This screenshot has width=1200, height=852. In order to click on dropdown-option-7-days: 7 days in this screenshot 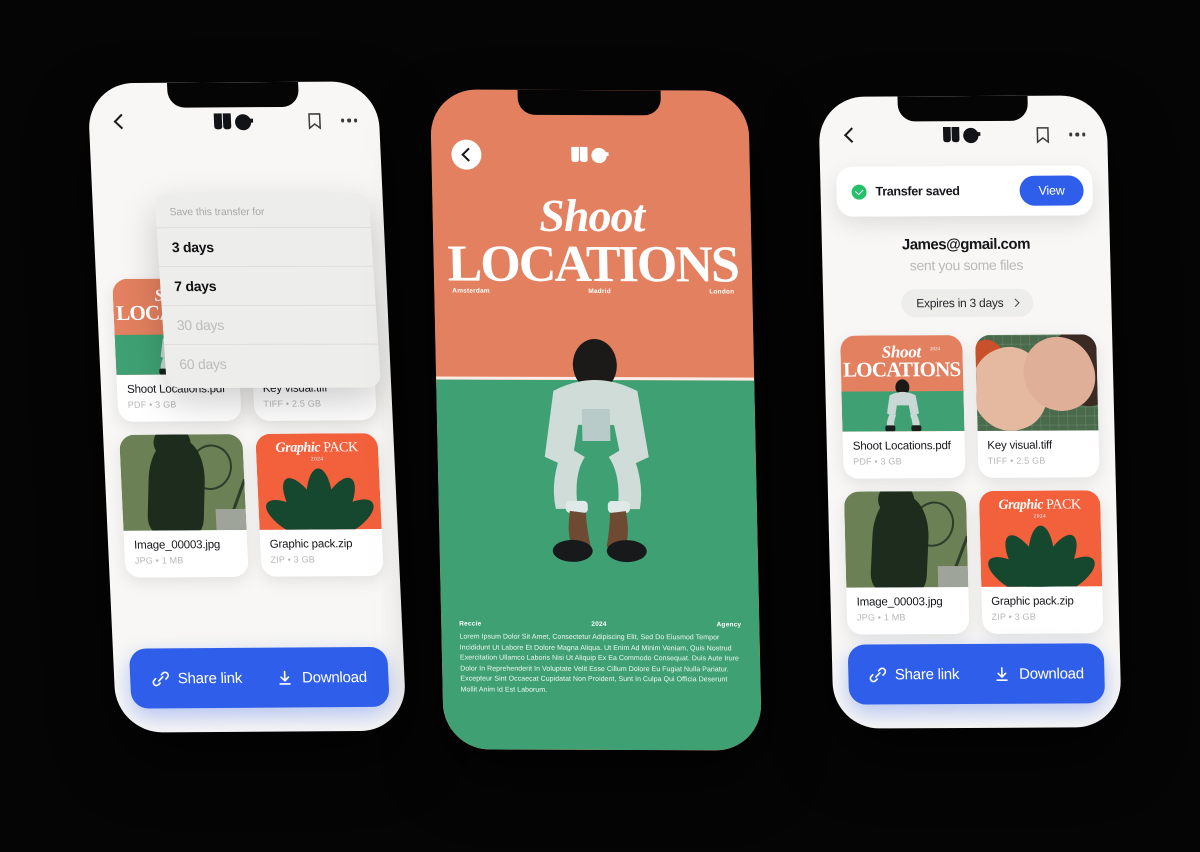, I will do `click(267, 286)`.